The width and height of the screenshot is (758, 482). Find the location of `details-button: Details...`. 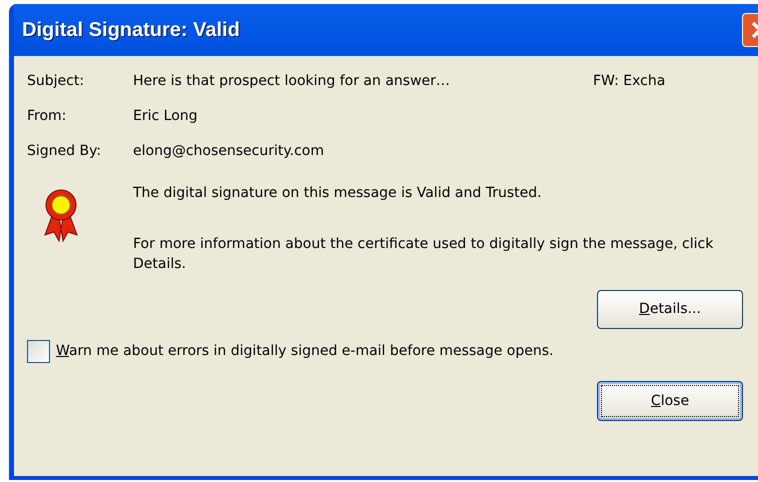

details-button: Details... is located at coordinates (670, 309).